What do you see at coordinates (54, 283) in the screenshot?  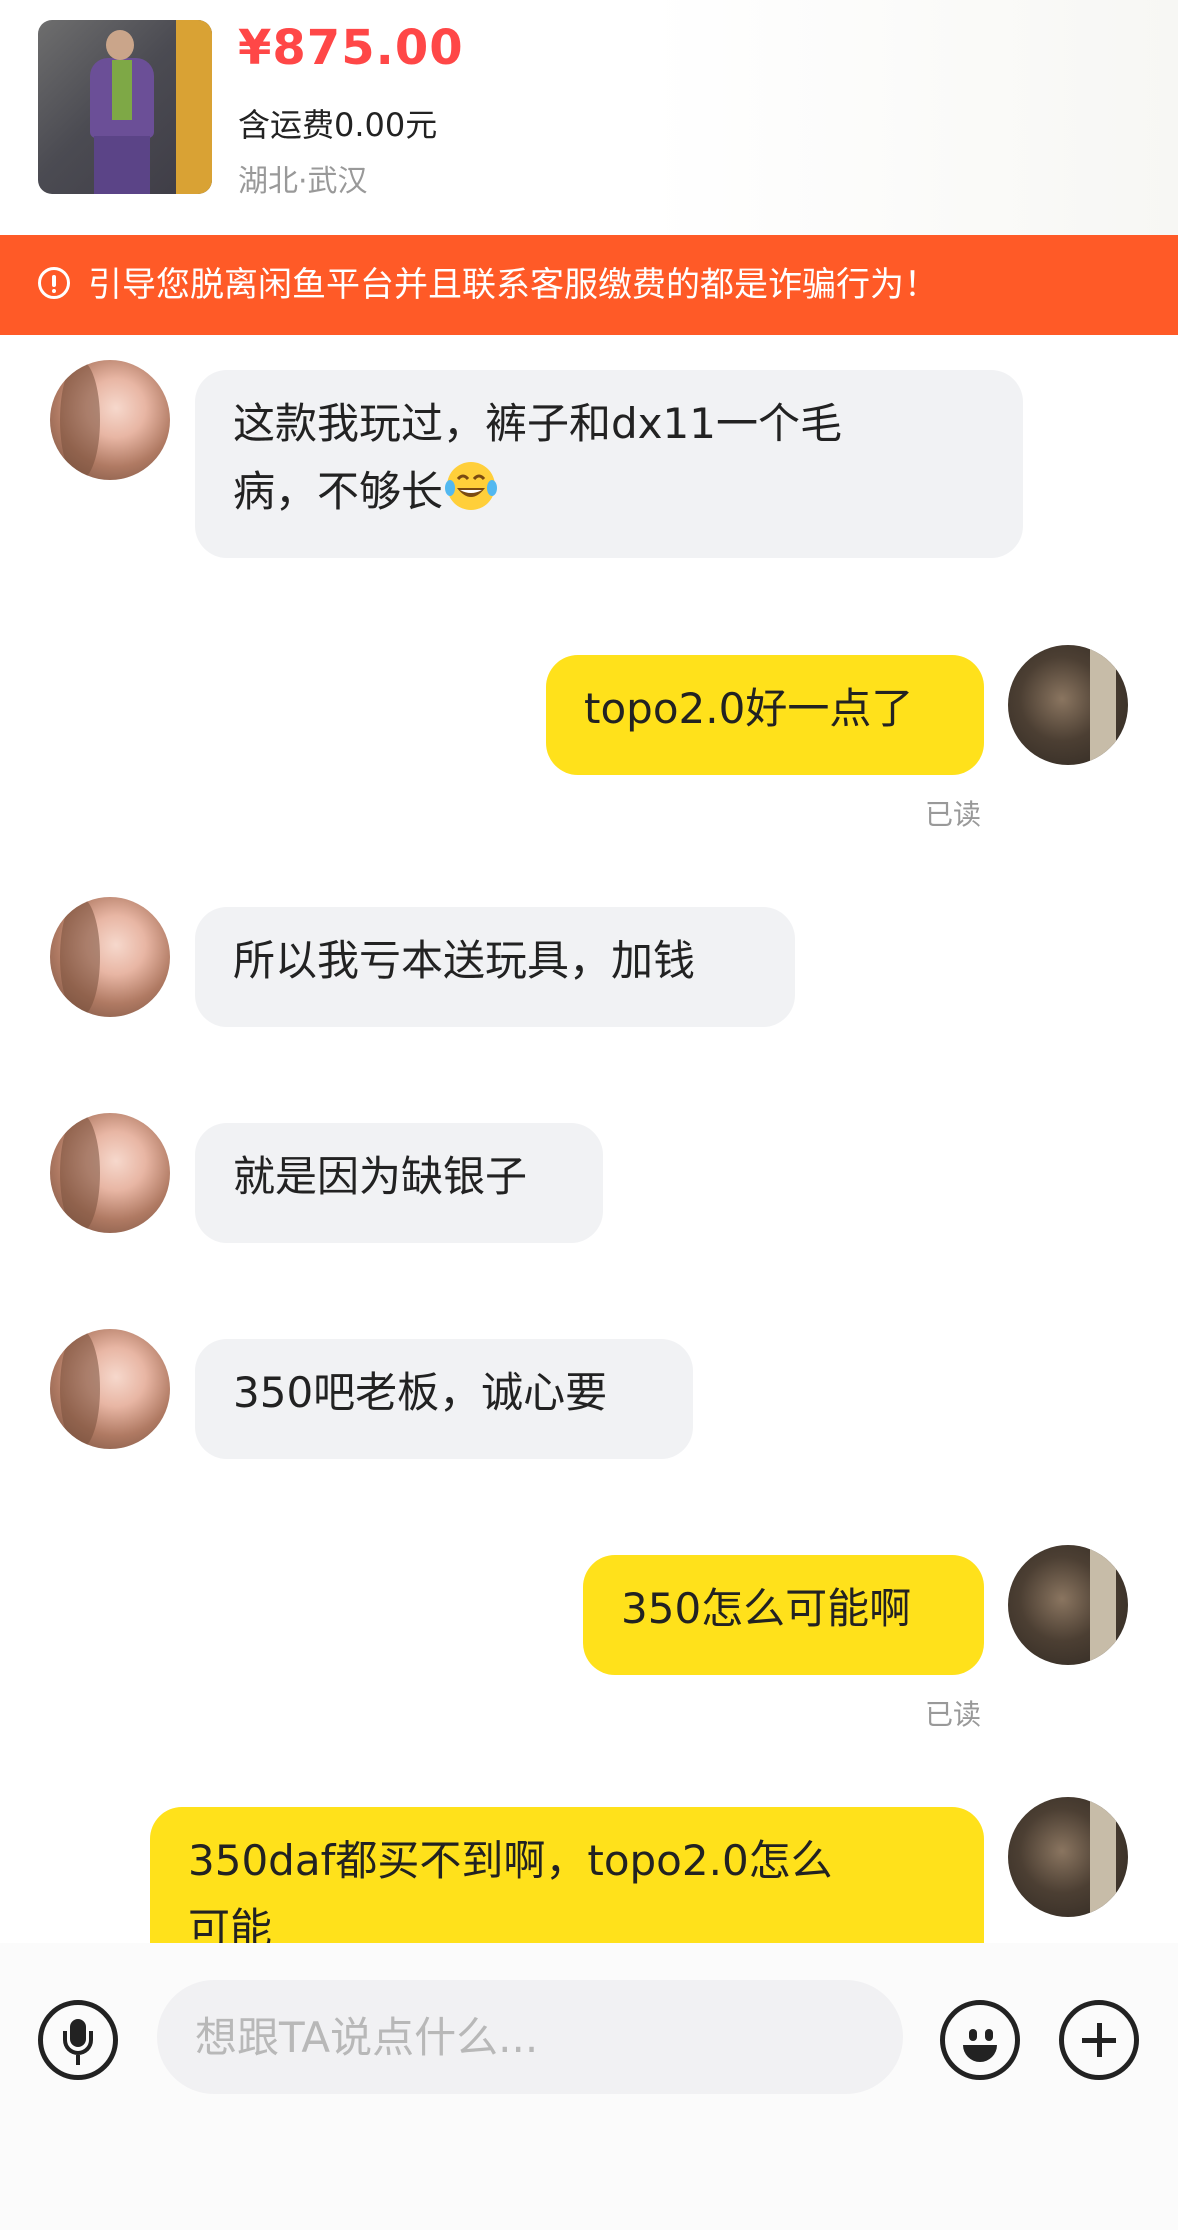 I see `exclamation-circle-icon` at bounding box center [54, 283].